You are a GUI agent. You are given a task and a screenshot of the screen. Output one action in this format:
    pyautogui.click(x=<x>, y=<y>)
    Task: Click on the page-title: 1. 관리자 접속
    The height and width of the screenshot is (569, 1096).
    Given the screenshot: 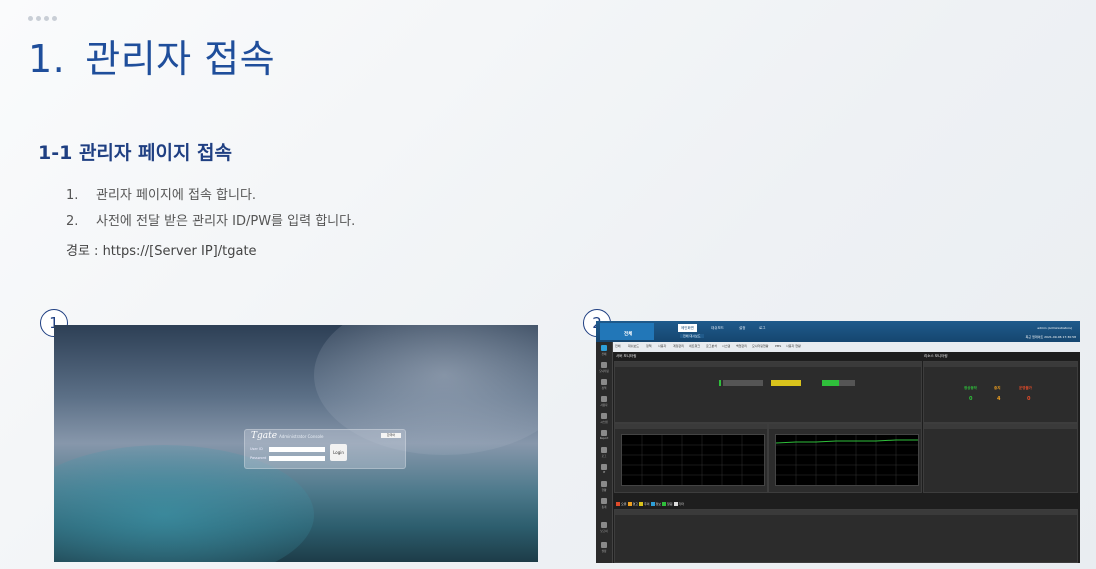 What is the action you would take?
    pyautogui.click(x=151, y=55)
    